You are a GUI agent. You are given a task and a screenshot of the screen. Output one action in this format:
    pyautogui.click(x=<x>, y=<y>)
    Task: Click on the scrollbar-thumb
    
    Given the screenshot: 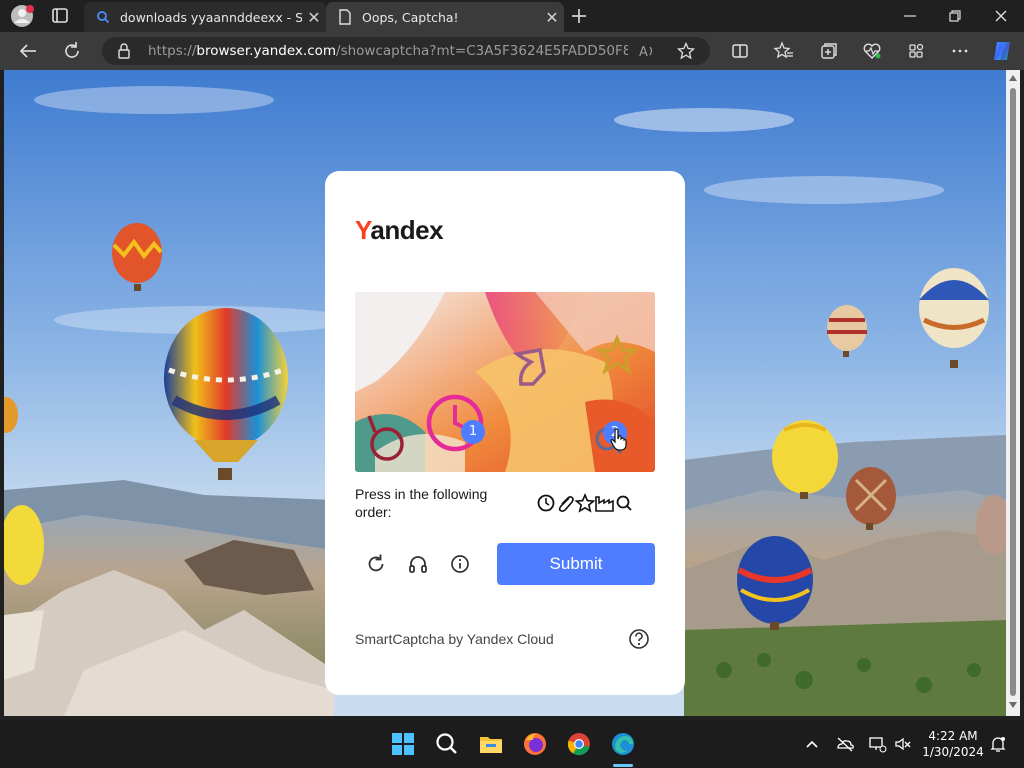 What is the action you would take?
    pyautogui.click(x=1013, y=392)
    